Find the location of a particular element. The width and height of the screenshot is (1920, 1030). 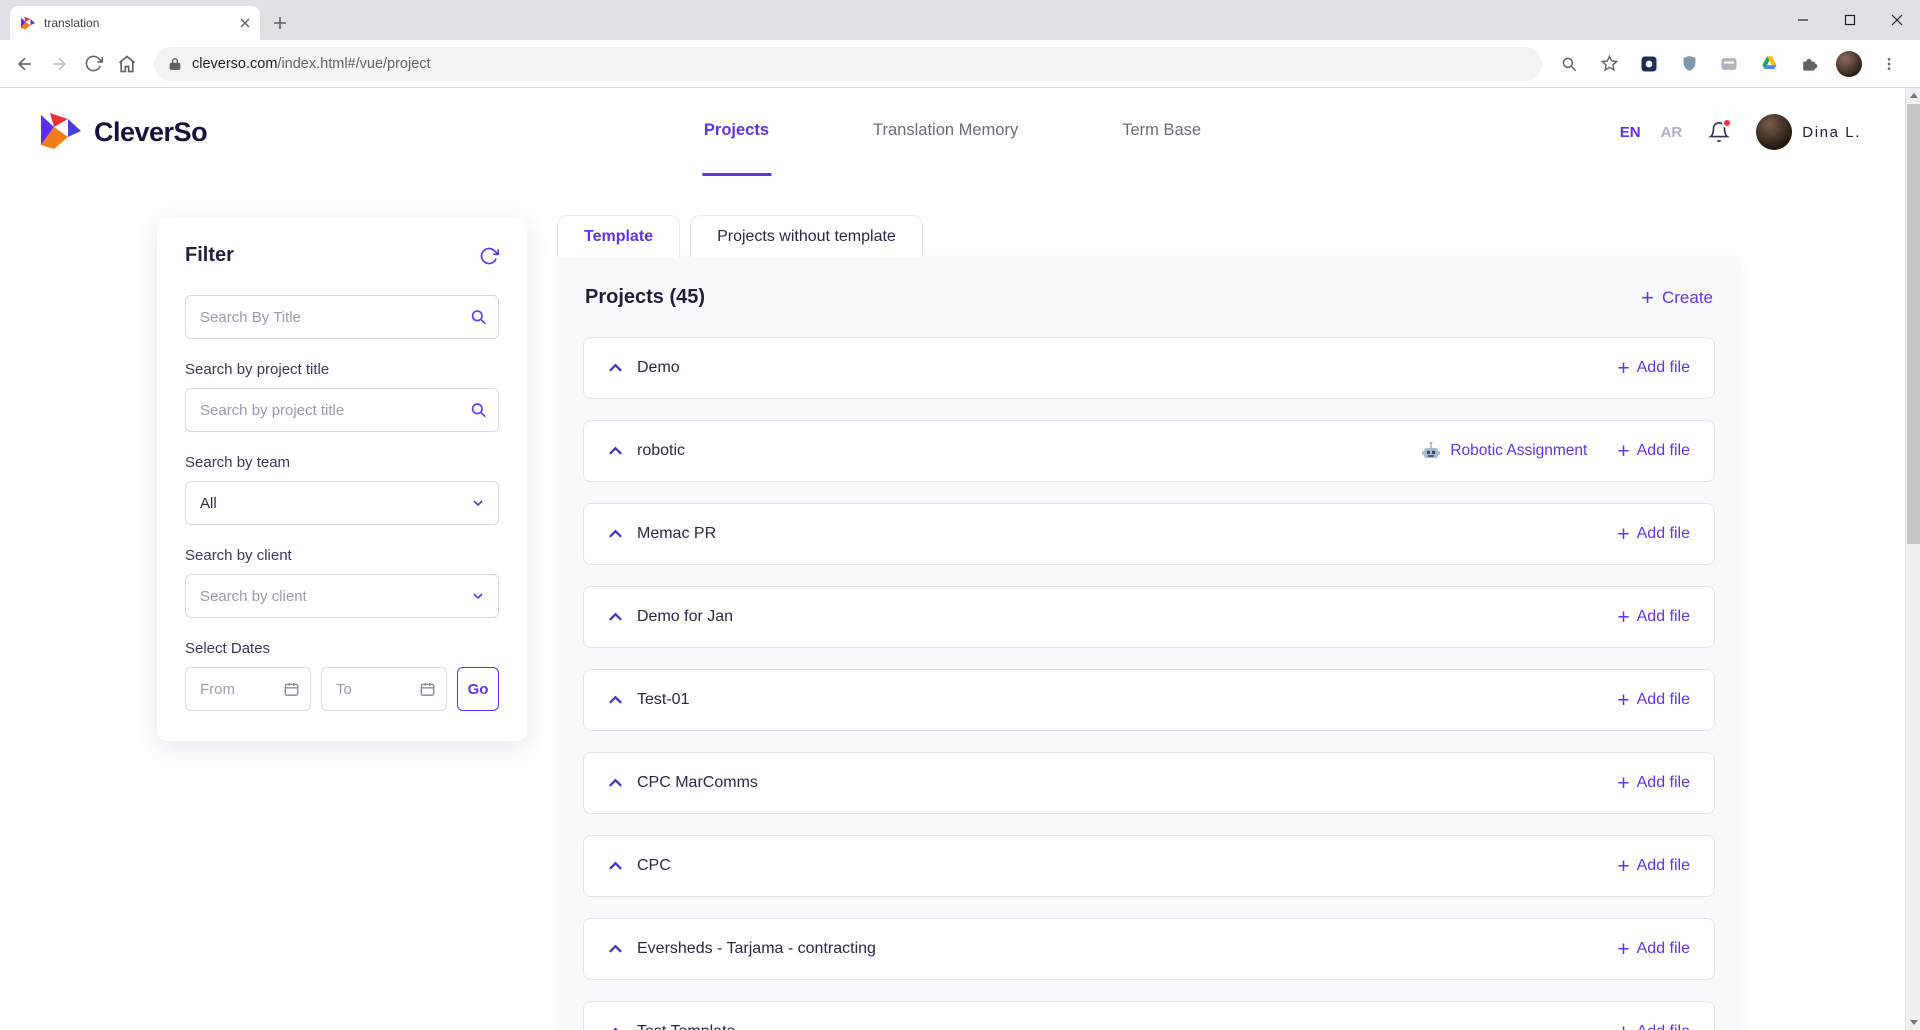

user-name: Dina L. is located at coordinates (1831, 132).